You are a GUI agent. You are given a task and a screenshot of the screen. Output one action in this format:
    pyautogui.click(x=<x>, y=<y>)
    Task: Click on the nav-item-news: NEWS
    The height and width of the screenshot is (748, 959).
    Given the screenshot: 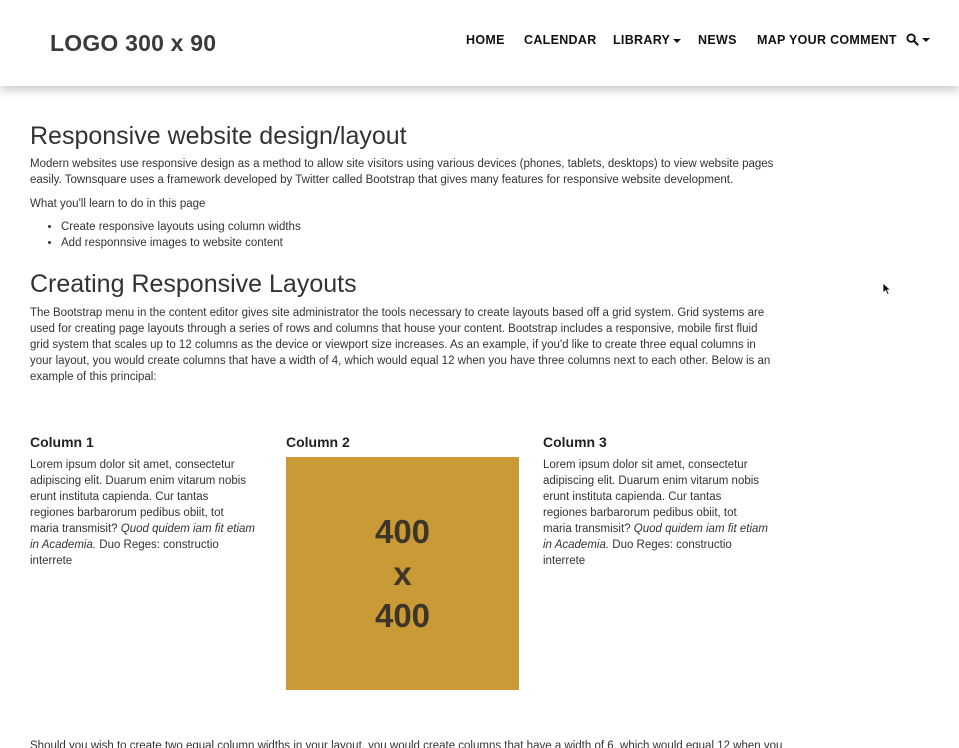 What is the action you would take?
    pyautogui.click(x=717, y=40)
    